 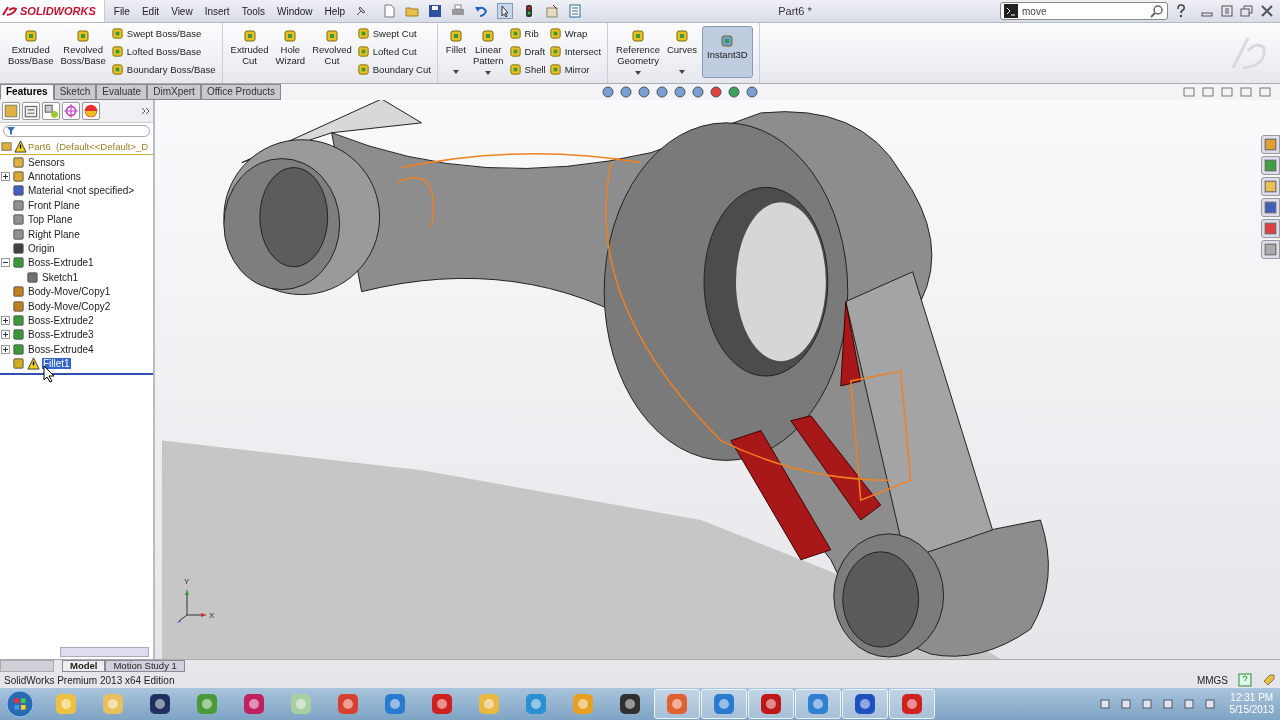 I want to click on ribbon-command-button: Wrap, so click(x=575, y=33).